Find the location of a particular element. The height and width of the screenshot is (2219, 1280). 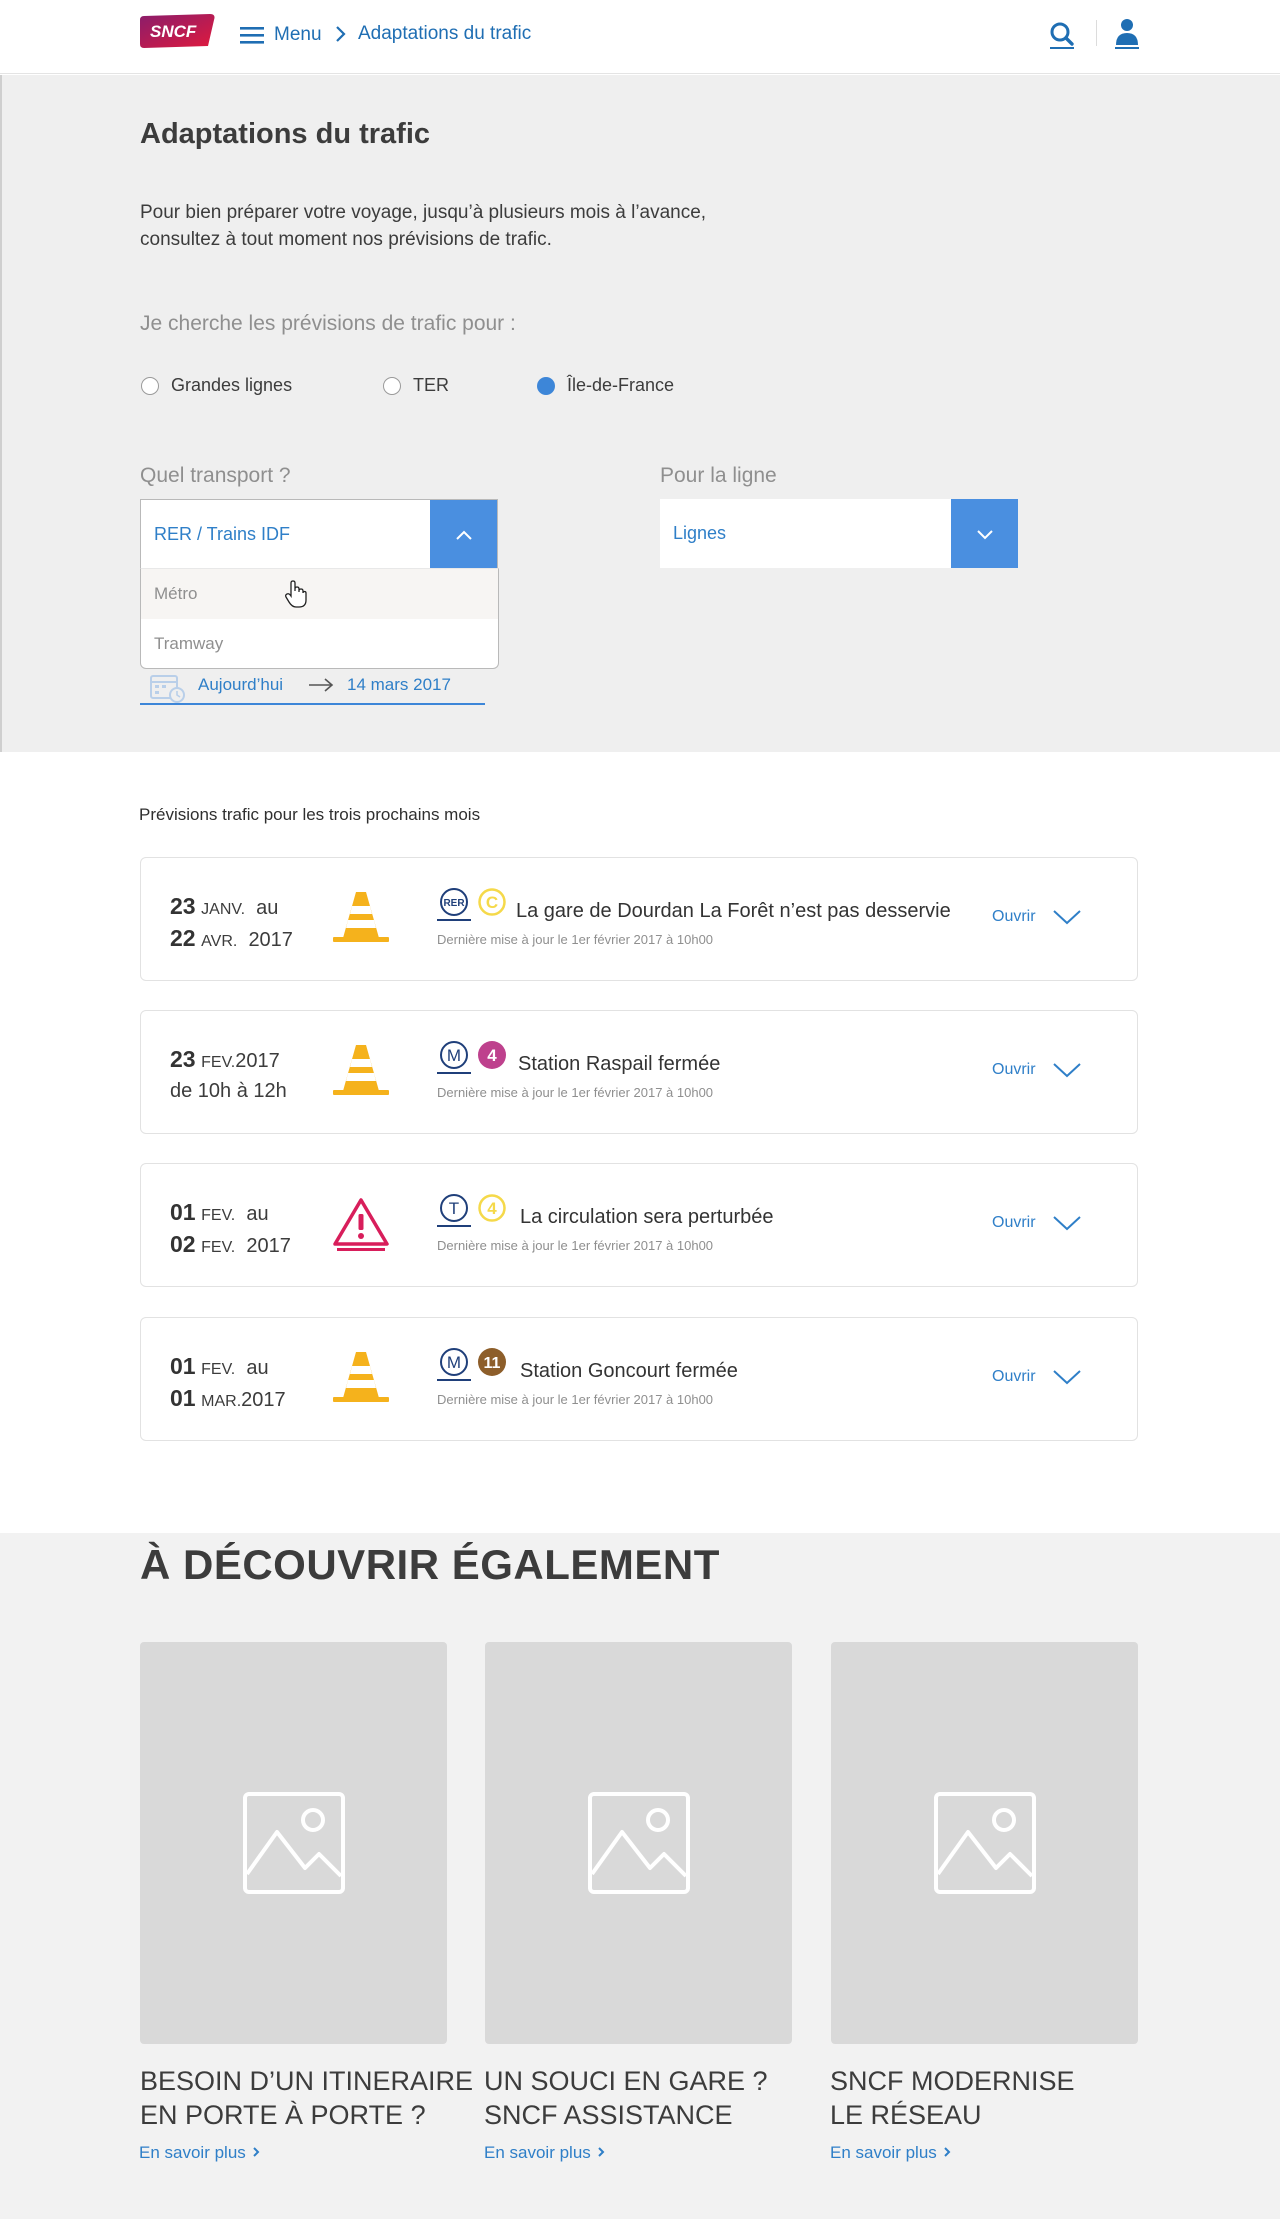

card-headline: Station Raspail fermée is located at coordinates (619, 1064).